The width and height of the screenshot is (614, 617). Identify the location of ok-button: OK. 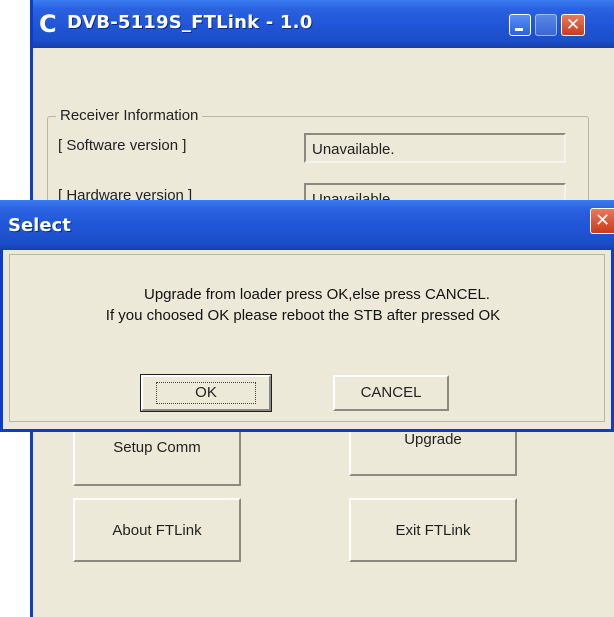
(206, 393).